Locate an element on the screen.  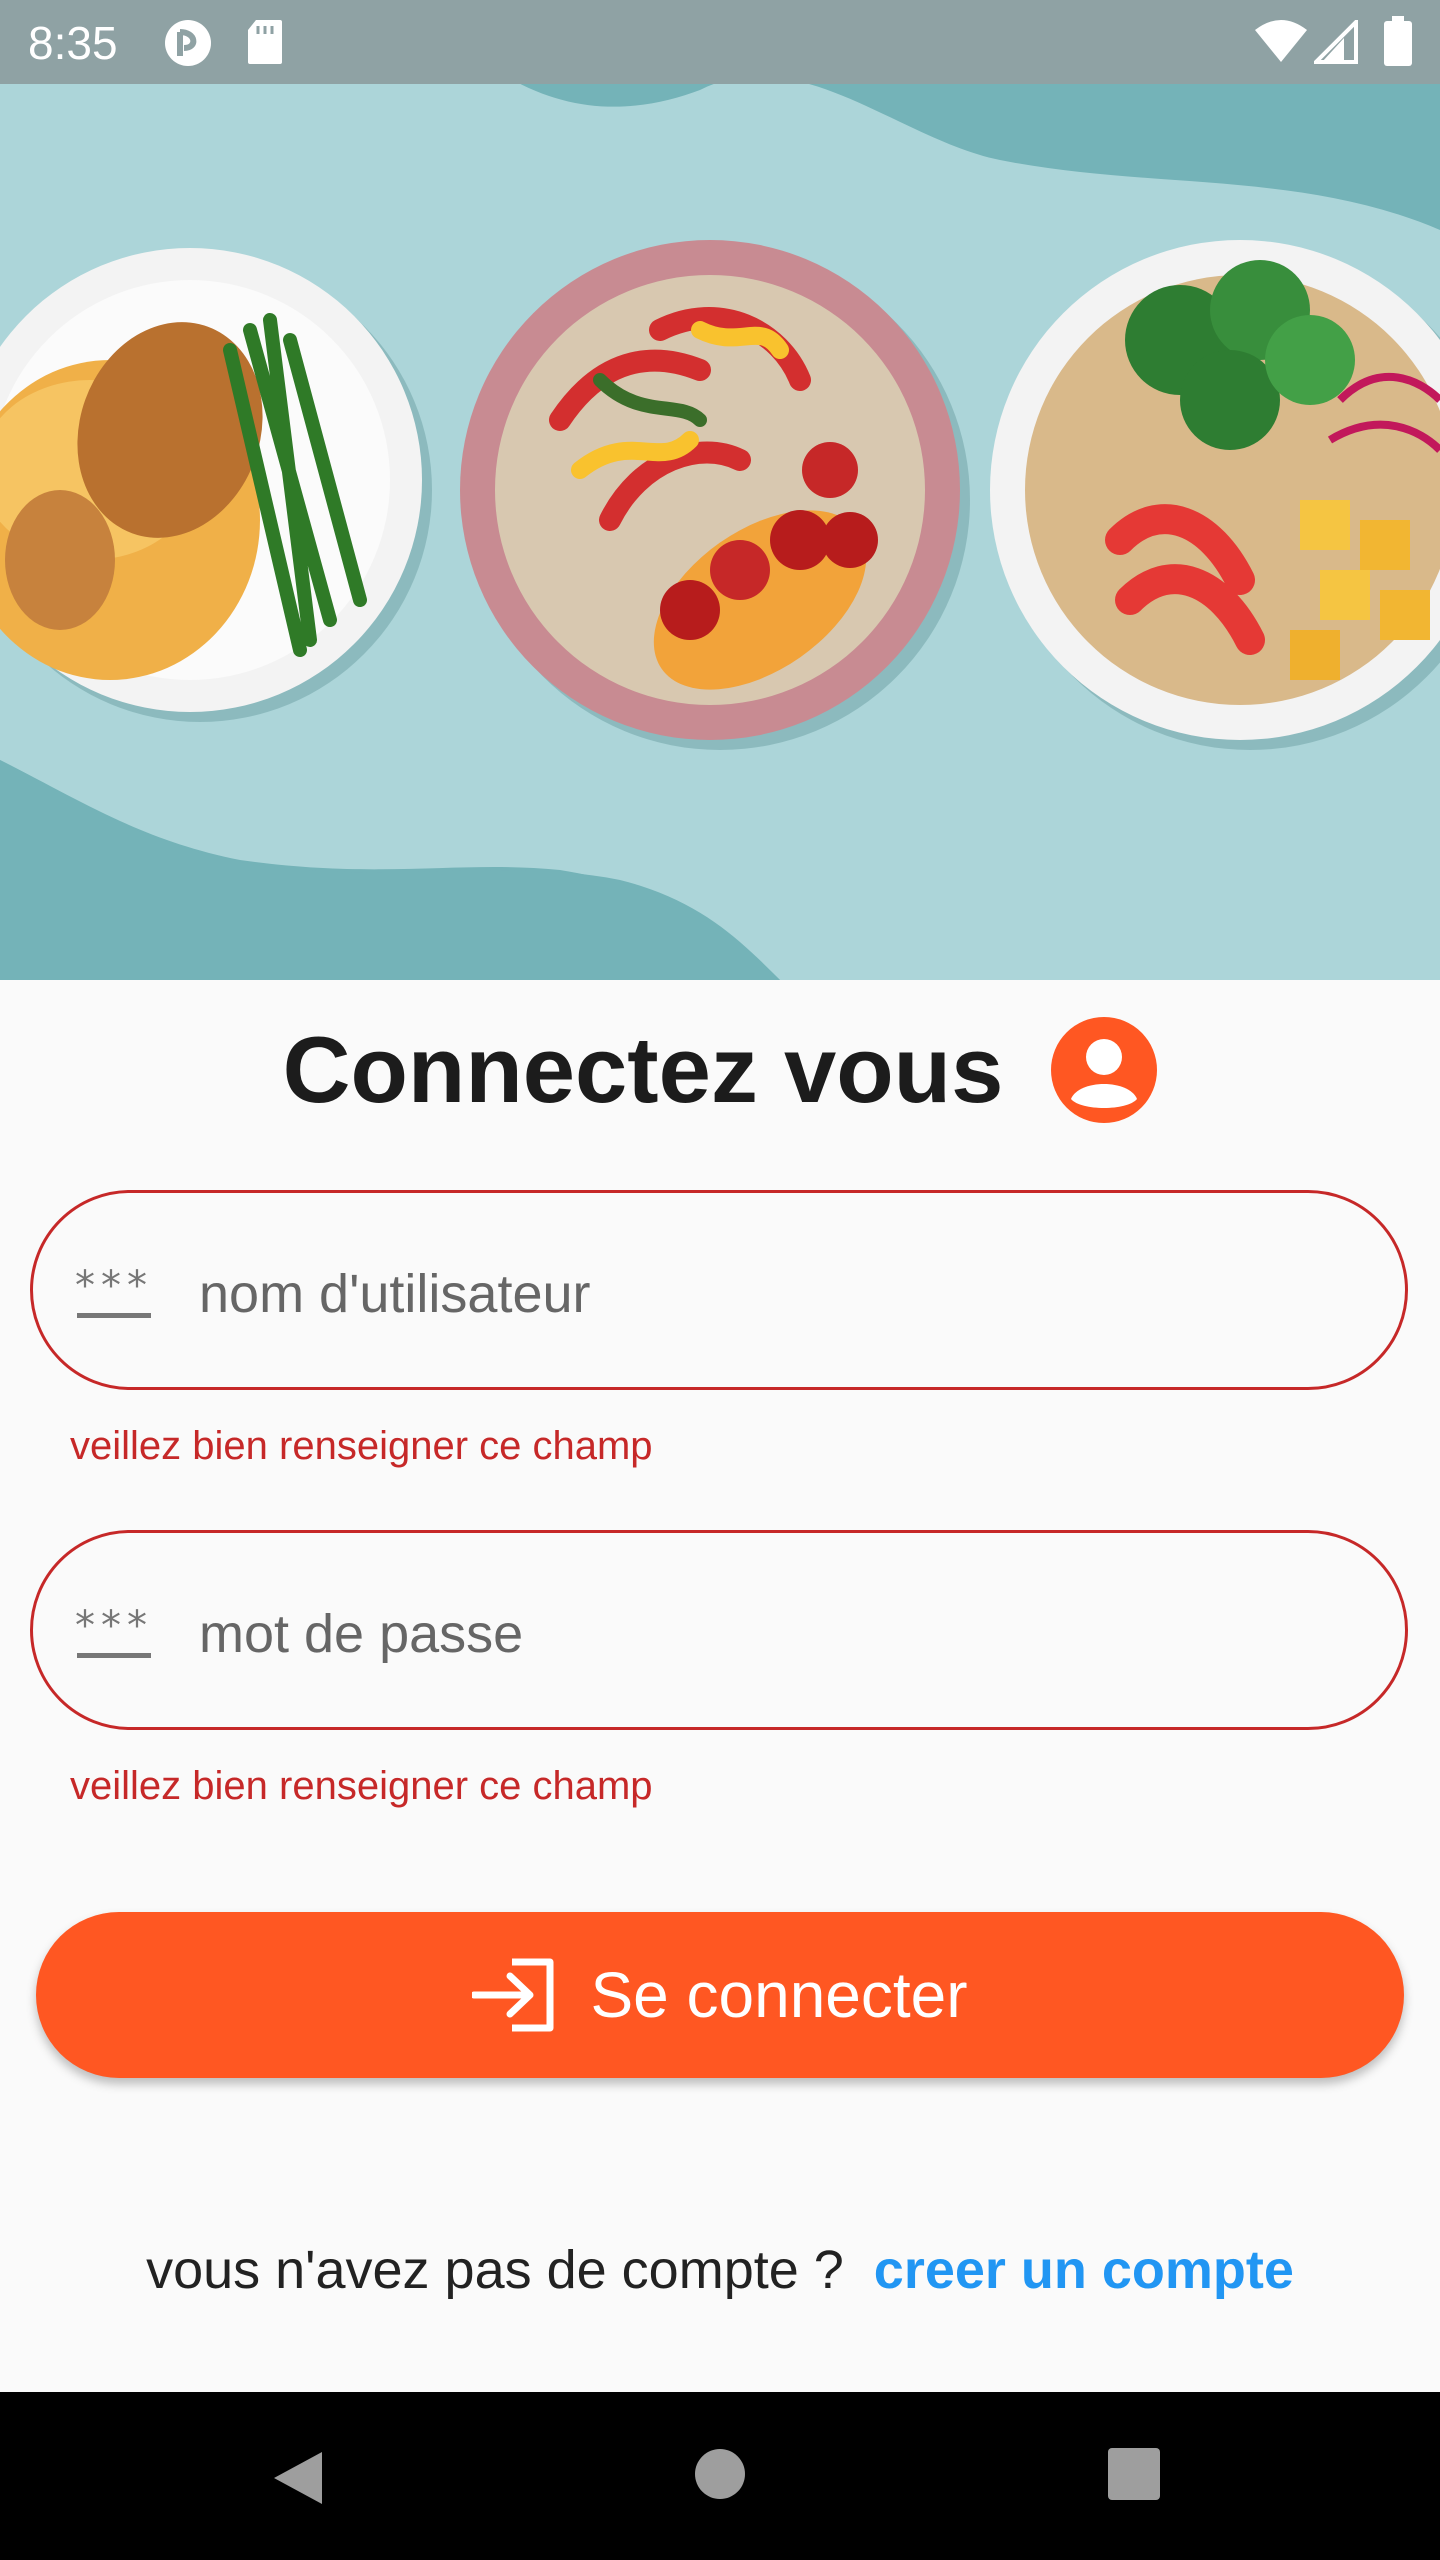
back-icon is located at coordinates (298, 2478).